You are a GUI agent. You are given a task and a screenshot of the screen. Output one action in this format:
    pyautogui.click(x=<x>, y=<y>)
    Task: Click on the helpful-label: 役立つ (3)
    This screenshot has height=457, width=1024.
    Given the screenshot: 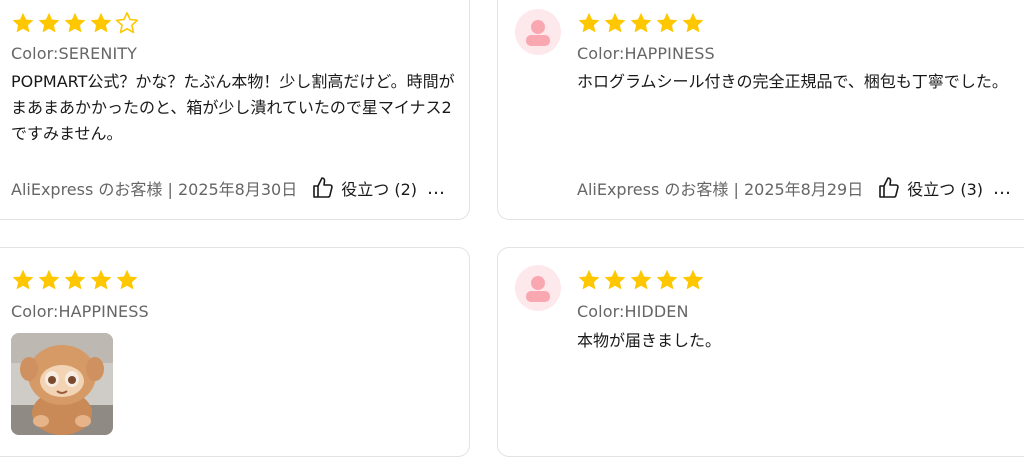 What is the action you would take?
    pyautogui.click(x=945, y=189)
    